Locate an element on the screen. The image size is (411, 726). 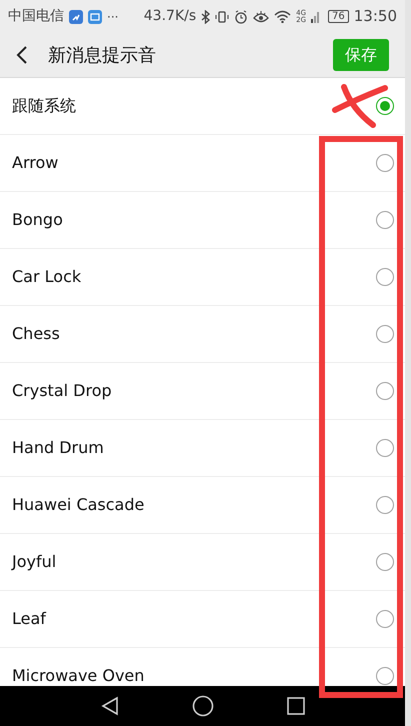
home-icon is located at coordinates (203, 706).